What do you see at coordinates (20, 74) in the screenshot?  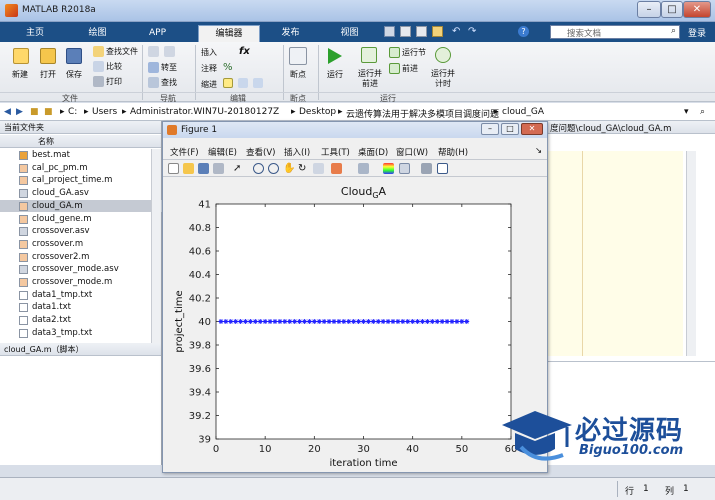 I see `new-button: 新建` at bounding box center [20, 74].